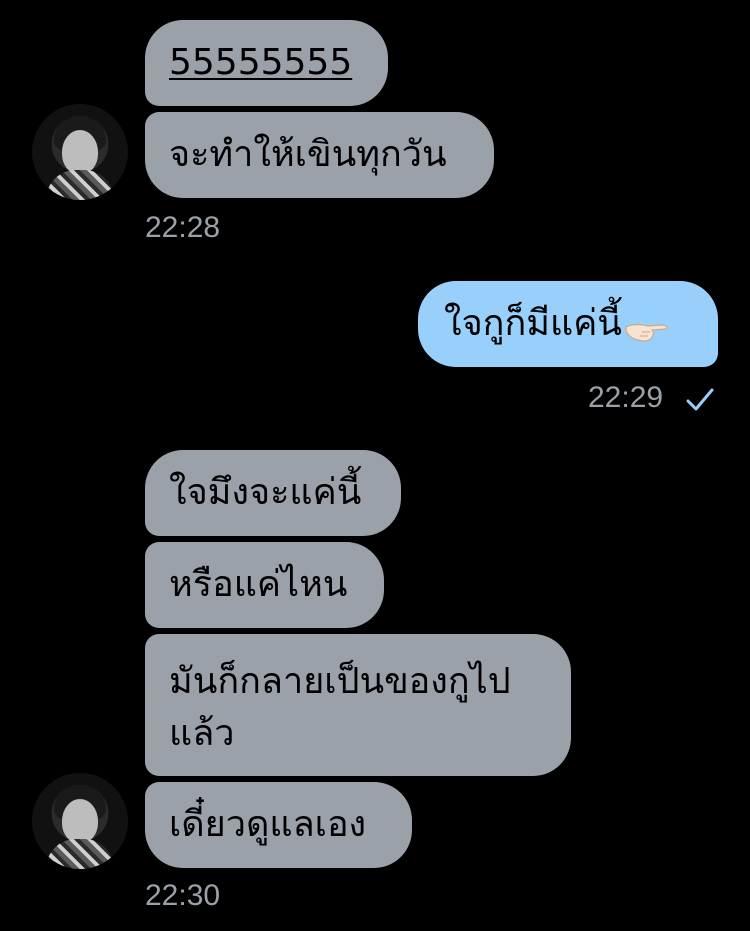  What do you see at coordinates (183, 227) in the screenshot?
I see `message-timestamp: 22:28` at bounding box center [183, 227].